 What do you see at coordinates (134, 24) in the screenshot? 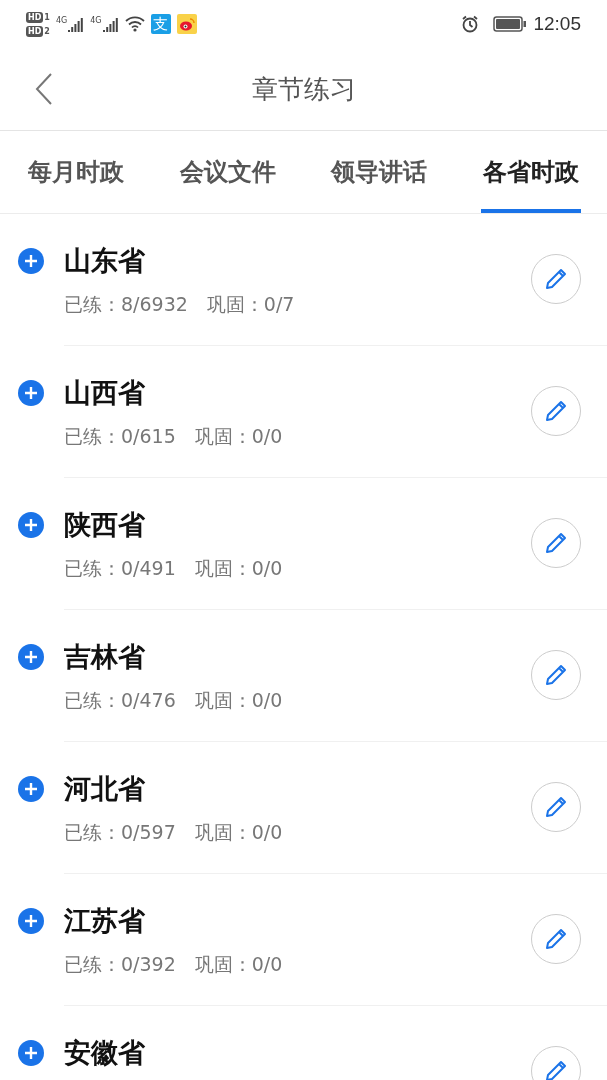
I see `wifi-icon` at bounding box center [134, 24].